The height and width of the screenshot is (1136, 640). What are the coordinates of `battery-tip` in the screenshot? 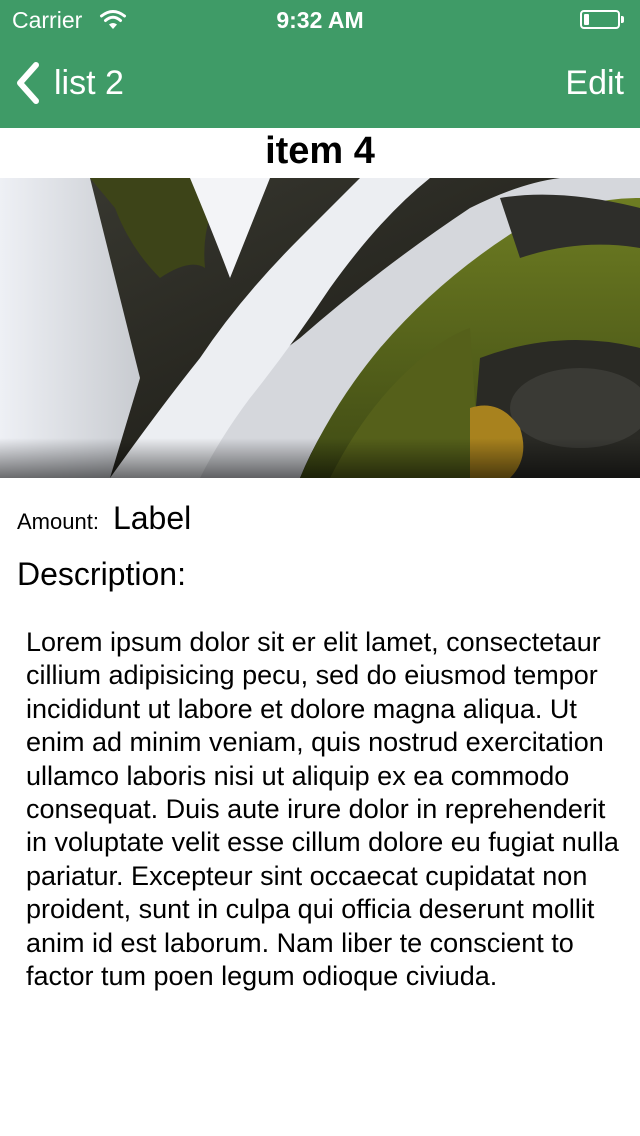 It's located at (622, 19).